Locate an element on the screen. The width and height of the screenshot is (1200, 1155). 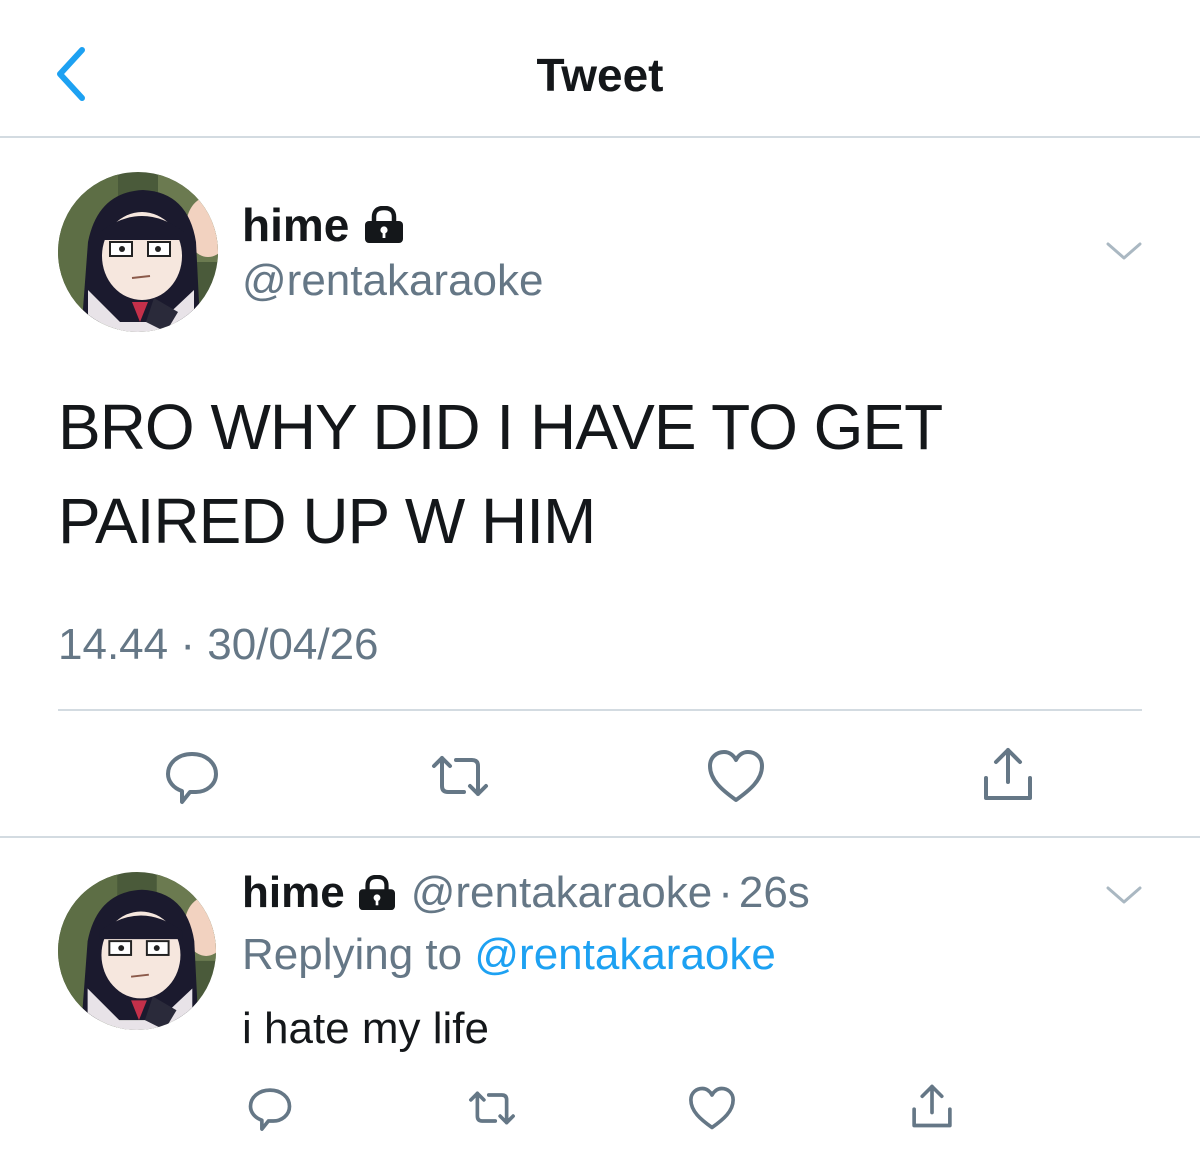
reply-handle: @rentakaraoke is located at coordinates (562, 893).